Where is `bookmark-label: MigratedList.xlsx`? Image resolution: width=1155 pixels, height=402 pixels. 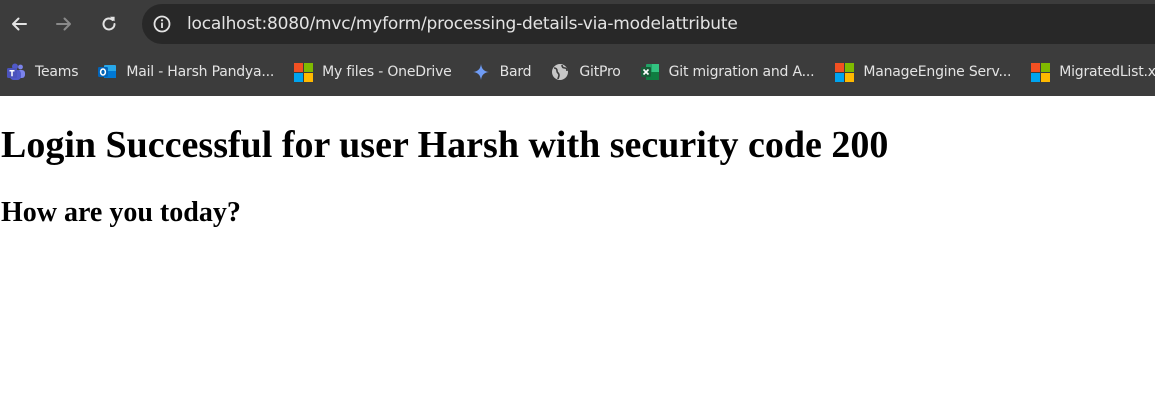 bookmark-label: MigratedList.xlsx is located at coordinates (1107, 72).